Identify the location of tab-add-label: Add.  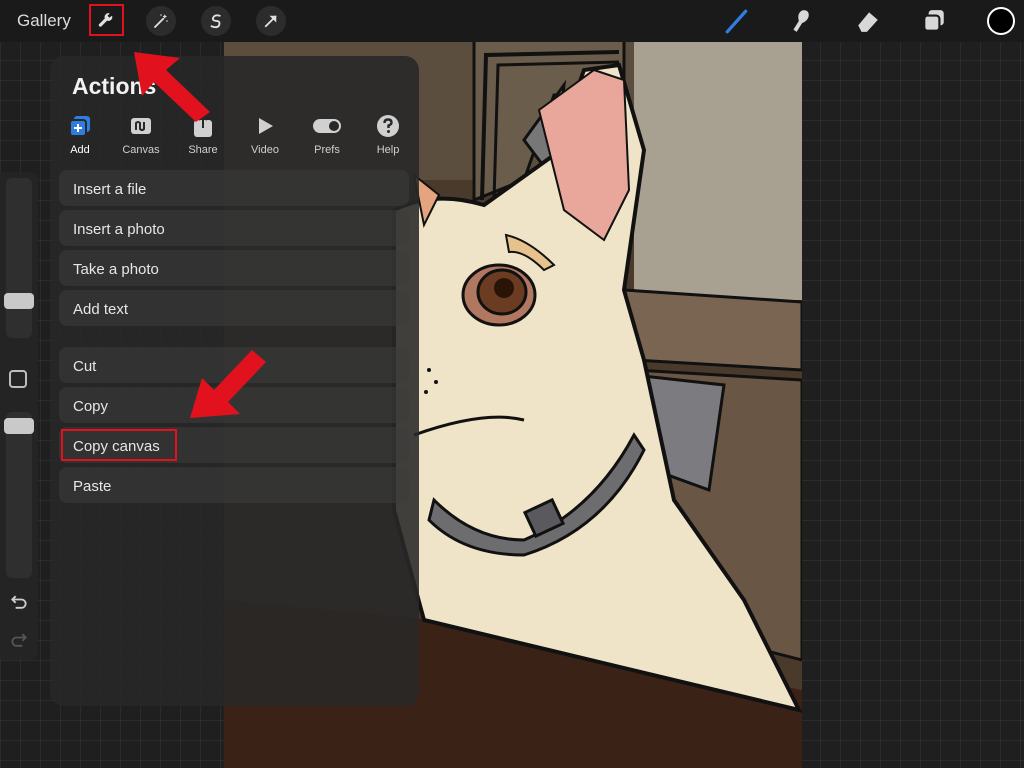
(80, 150).